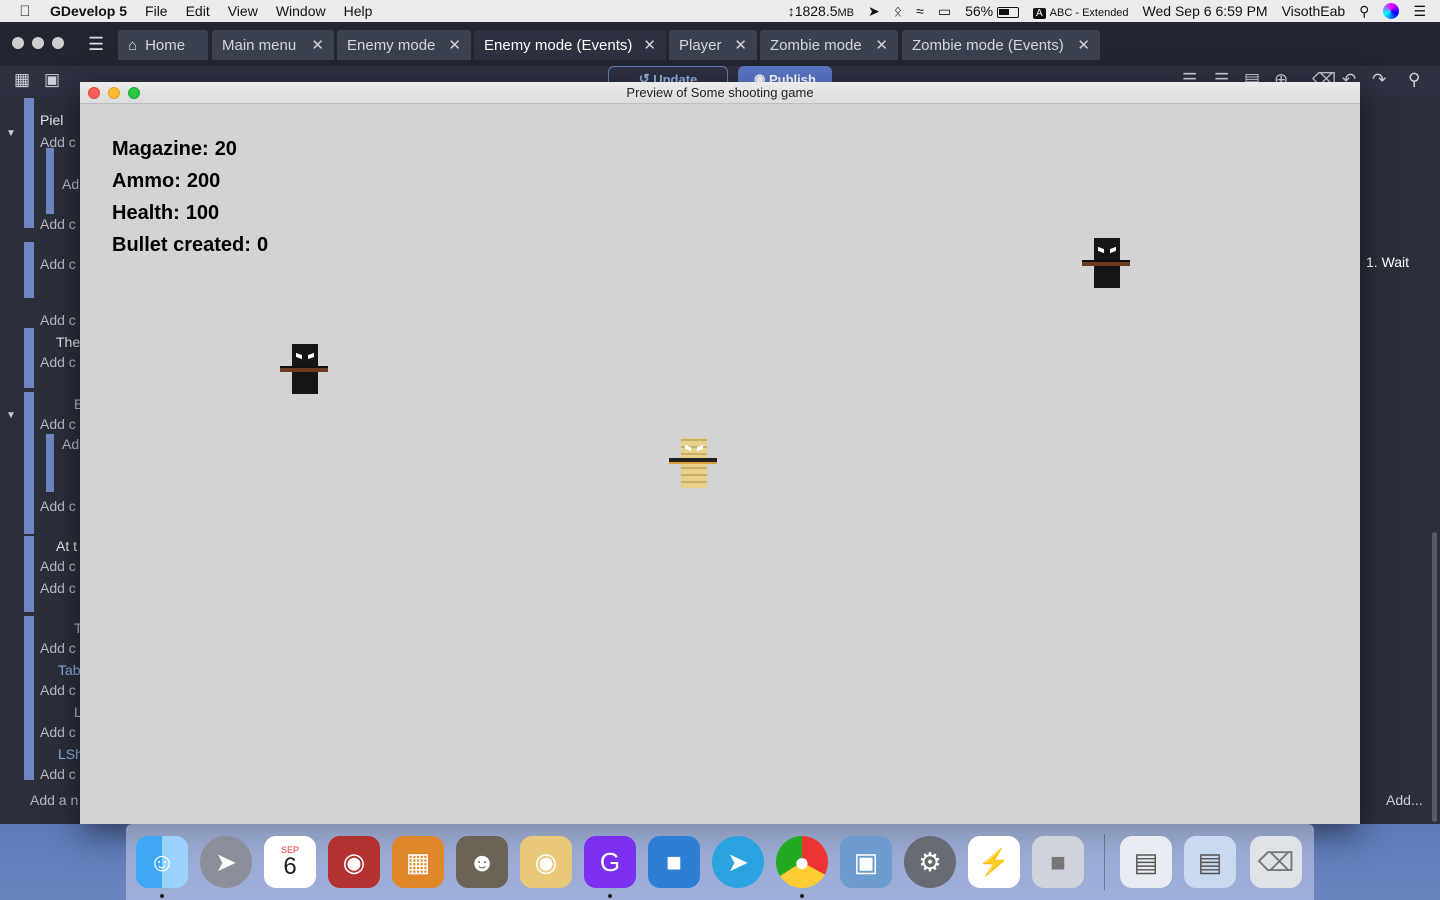  I want to click on tab-label: Player, so click(700, 45).